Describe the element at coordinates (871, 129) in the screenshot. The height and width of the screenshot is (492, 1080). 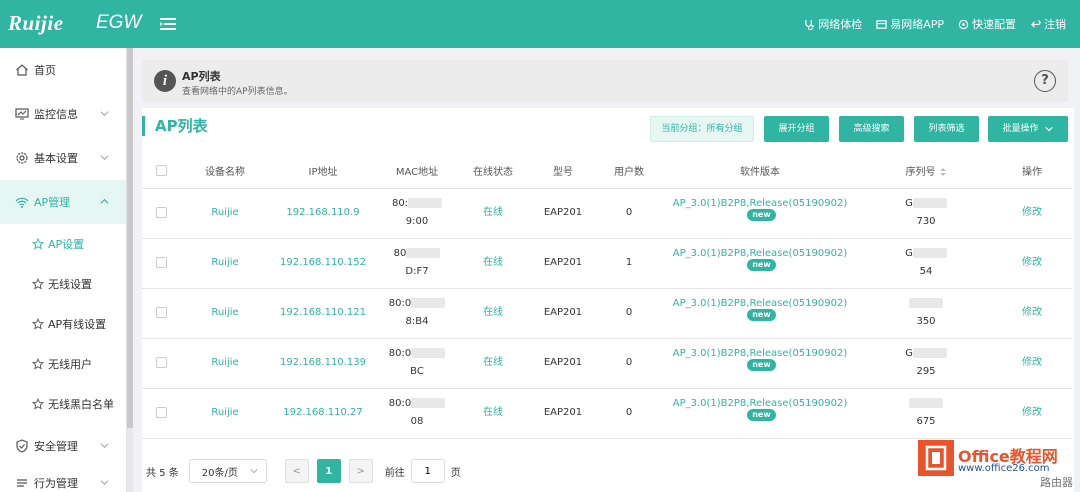
I see `advanced-search-button: 高级搜索` at that location.